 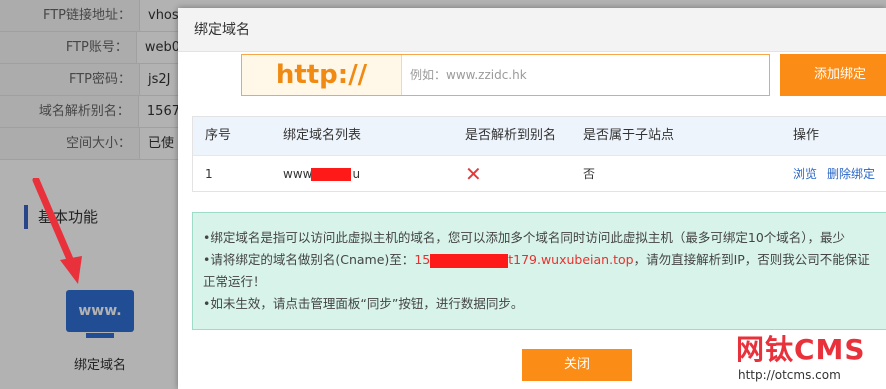 I want to click on header-index: 序号, so click(x=218, y=135).